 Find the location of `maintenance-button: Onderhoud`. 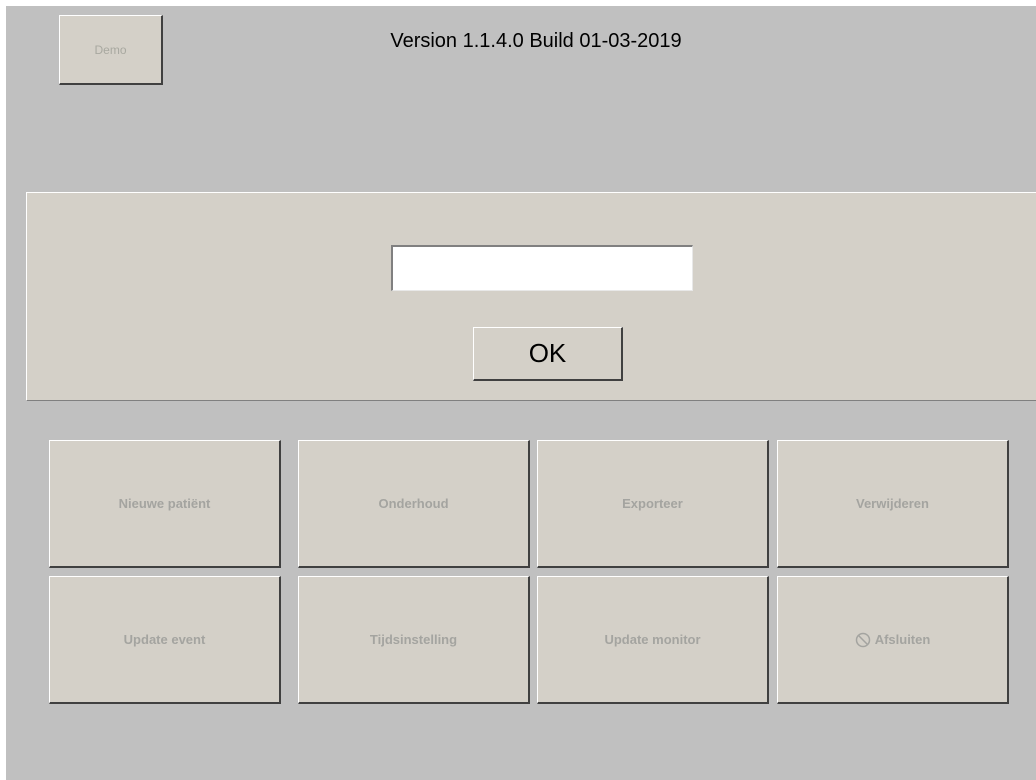

maintenance-button: Onderhoud is located at coordinates (414, 504).